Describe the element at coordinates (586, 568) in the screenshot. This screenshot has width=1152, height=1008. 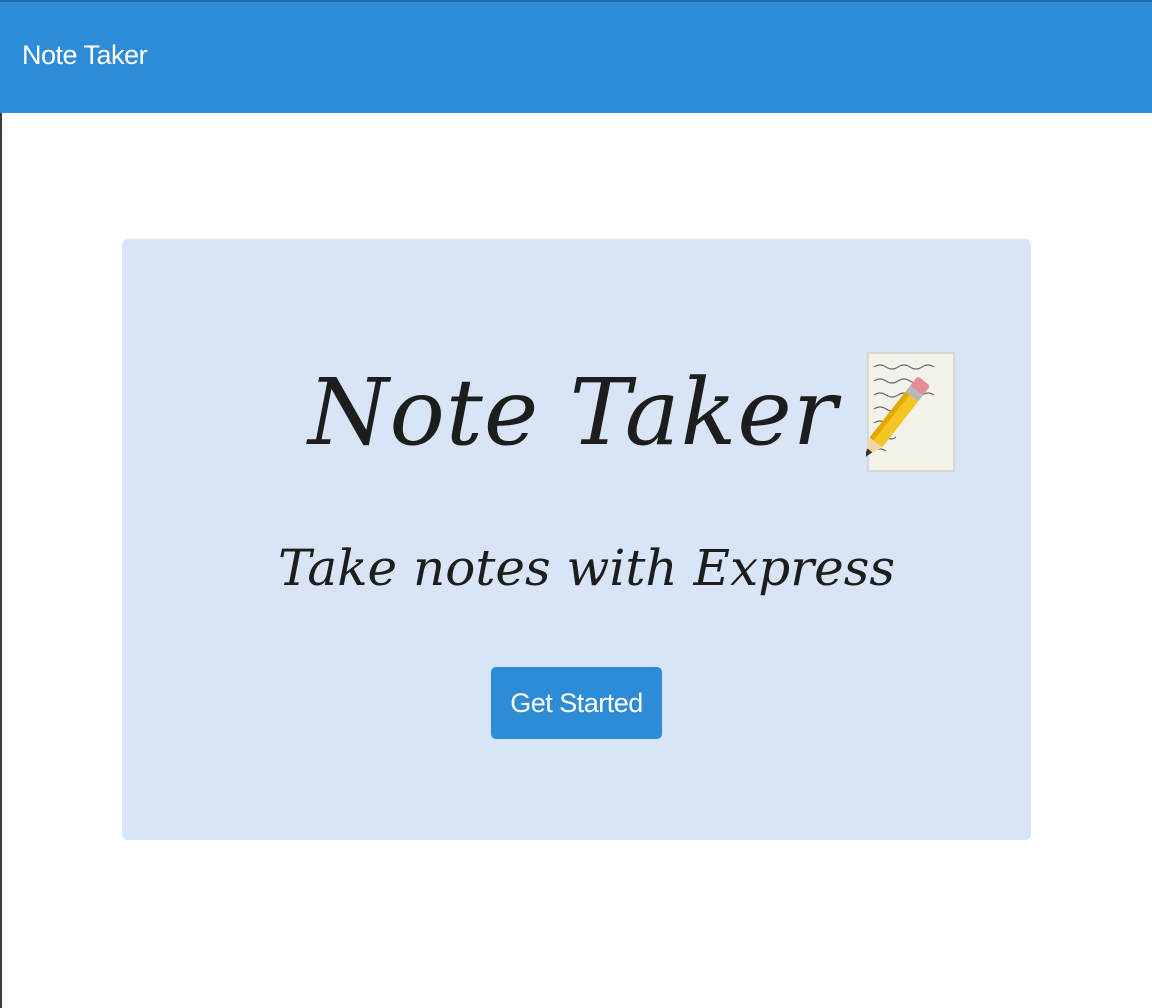
I see `hero-subtitle: Take notes with Express` at that location.